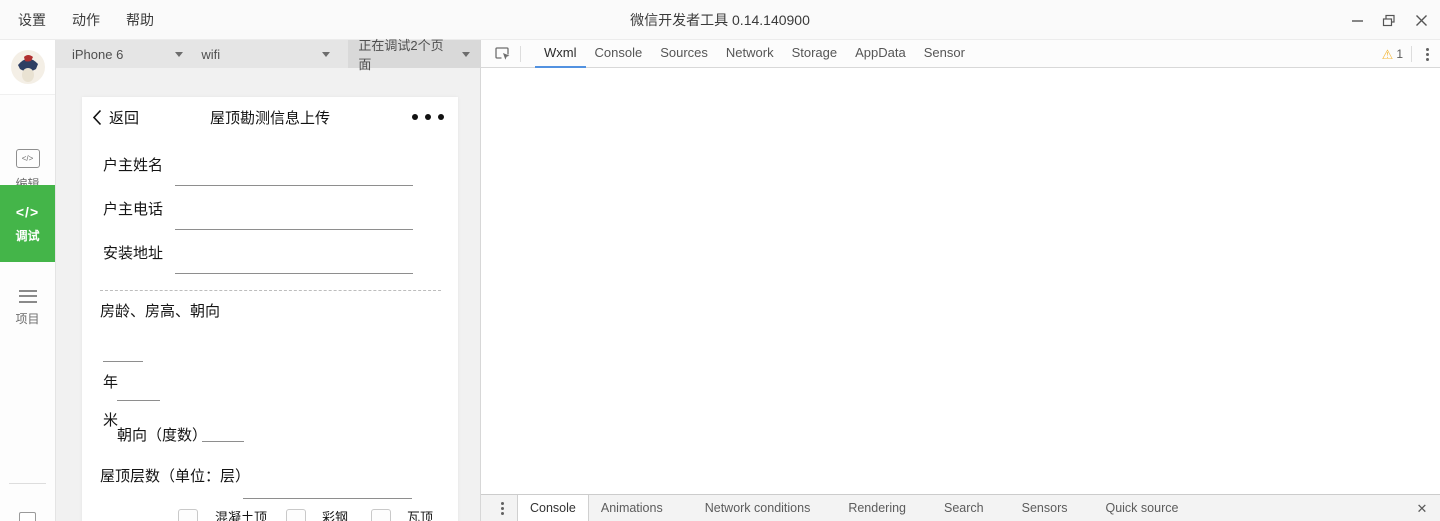 The image size is (1440, 521). I want to click on debug-pages-dropdown: 正在调试2个页面, so click(414, 55).